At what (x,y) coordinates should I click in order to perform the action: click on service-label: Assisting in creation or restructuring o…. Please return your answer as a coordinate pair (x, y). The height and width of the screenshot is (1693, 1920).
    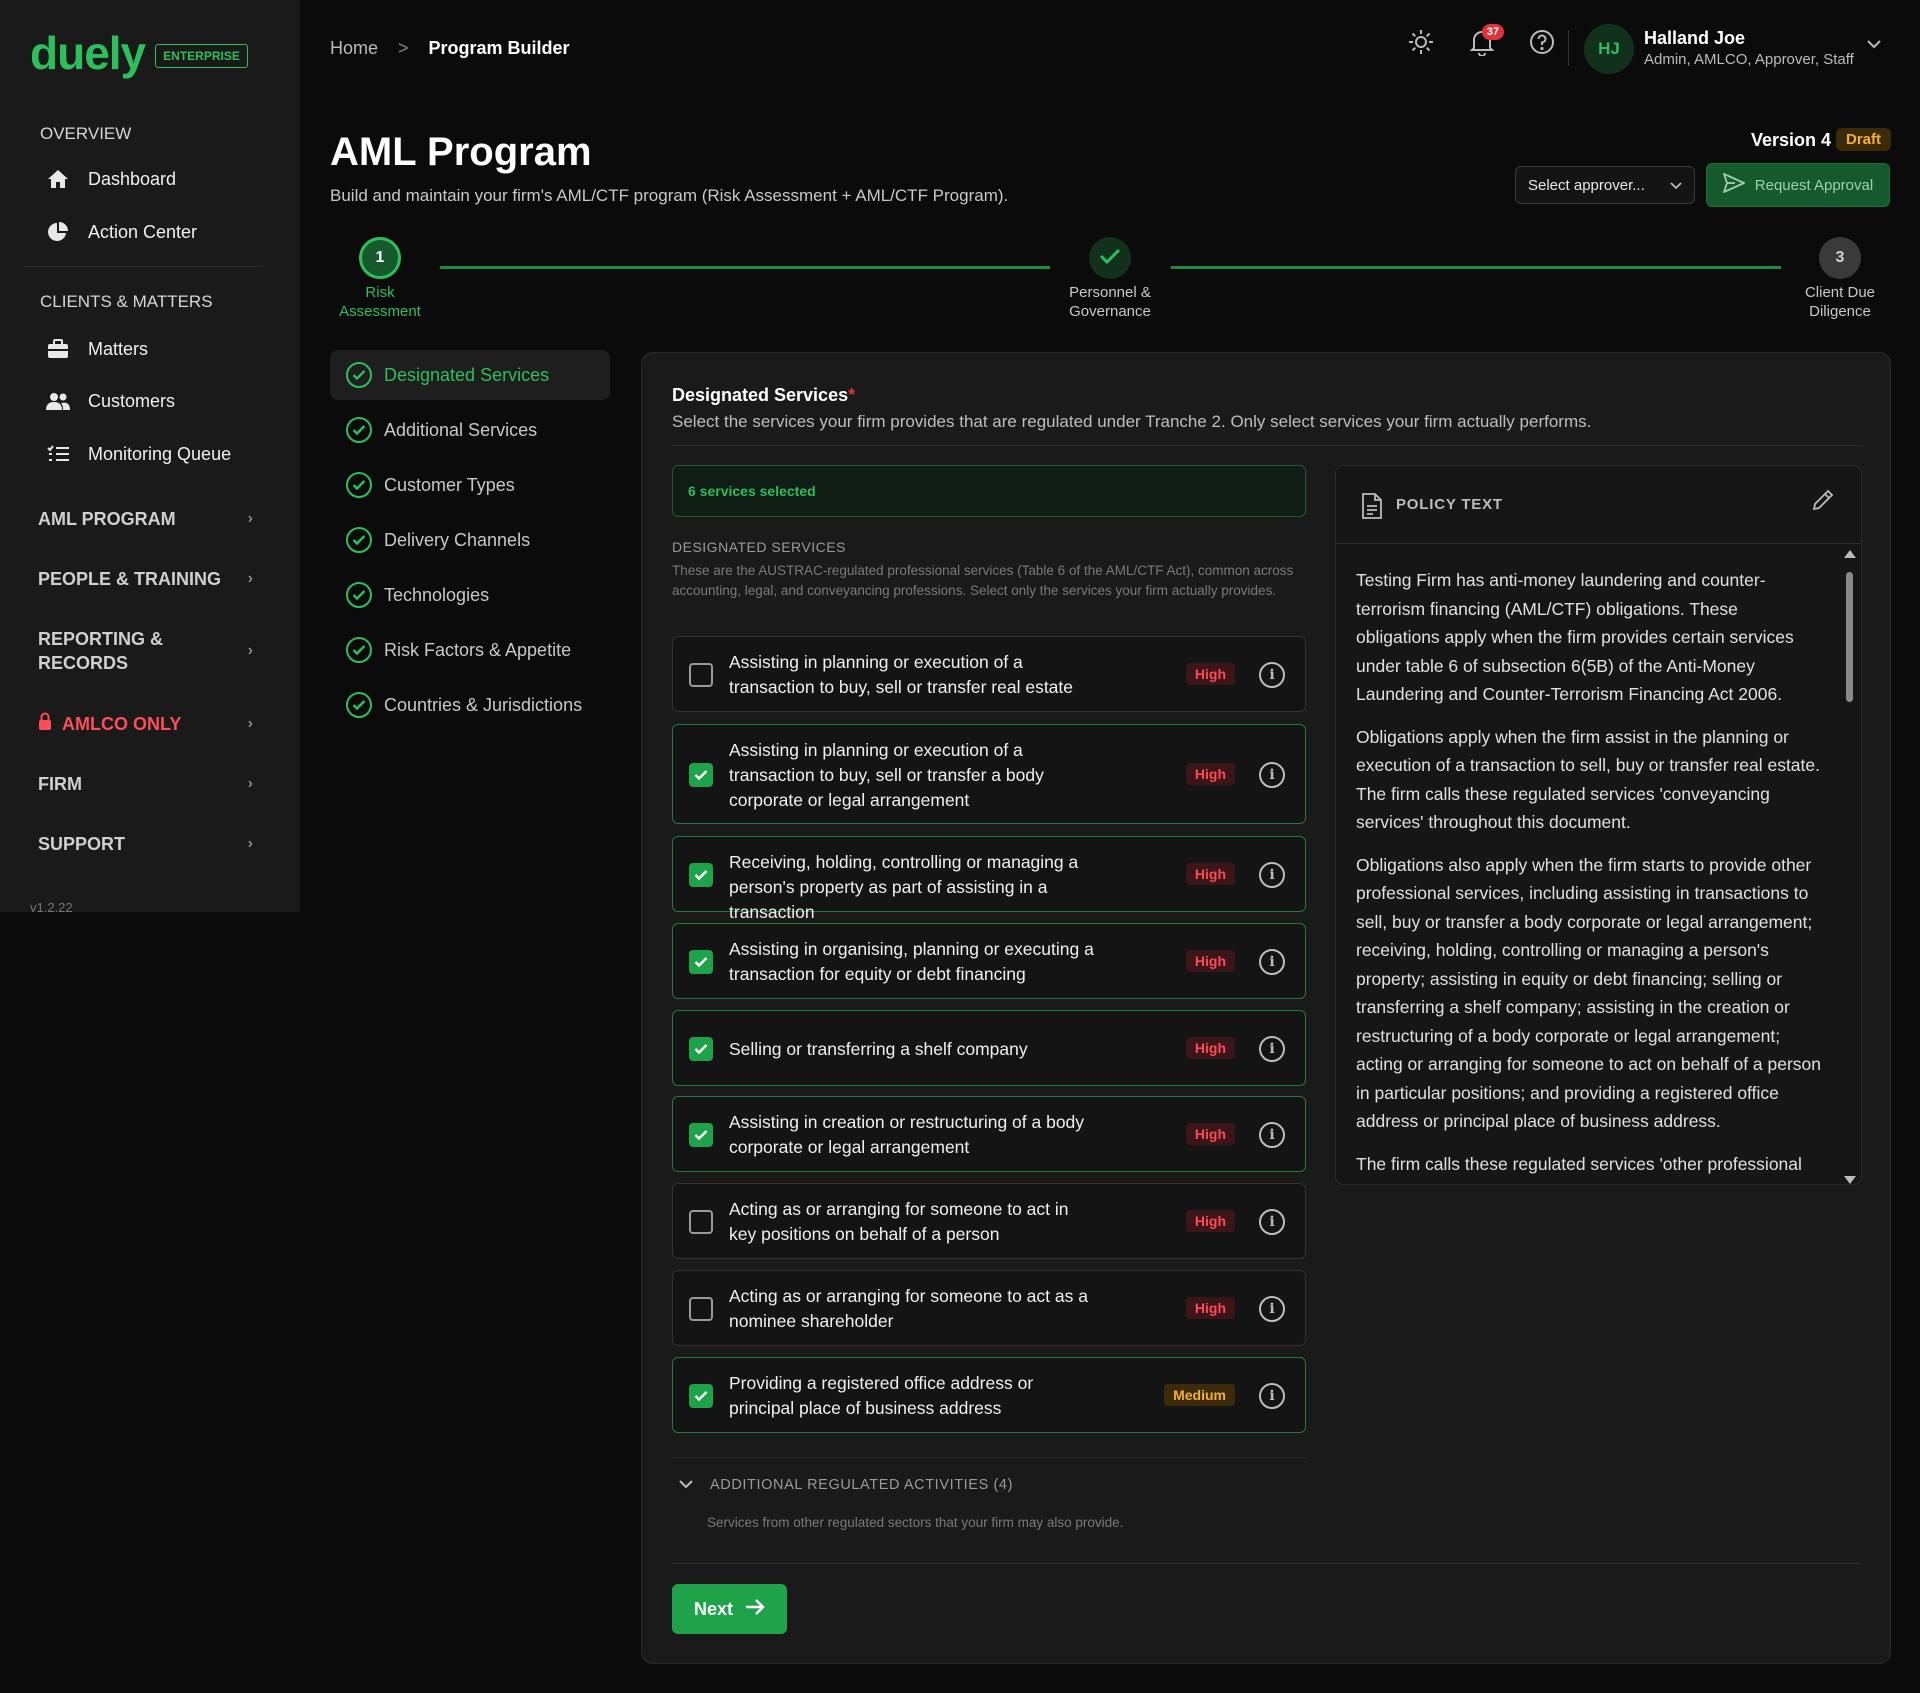
    Looking at the image, I should click on (907, 1134).